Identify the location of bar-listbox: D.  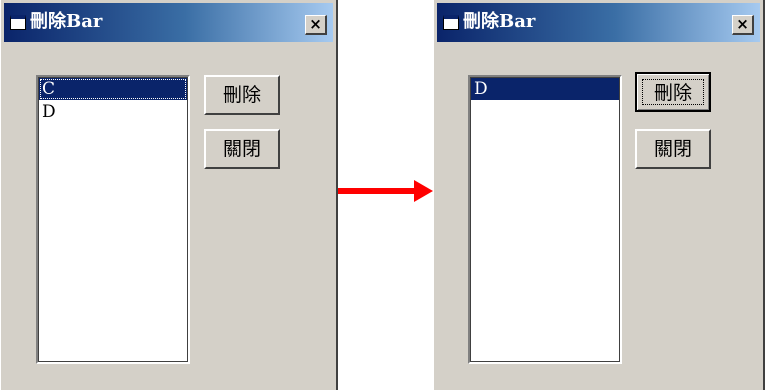
(545, 219).